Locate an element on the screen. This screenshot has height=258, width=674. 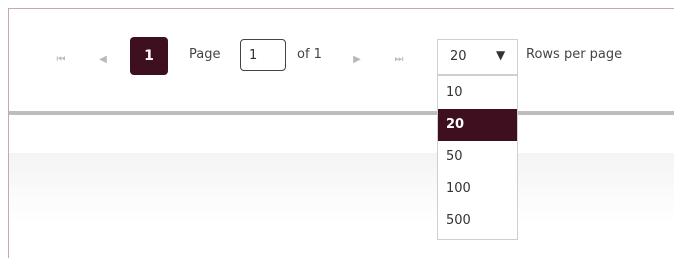
next-page-icon: ▶ is located at coordinates (357, 60).